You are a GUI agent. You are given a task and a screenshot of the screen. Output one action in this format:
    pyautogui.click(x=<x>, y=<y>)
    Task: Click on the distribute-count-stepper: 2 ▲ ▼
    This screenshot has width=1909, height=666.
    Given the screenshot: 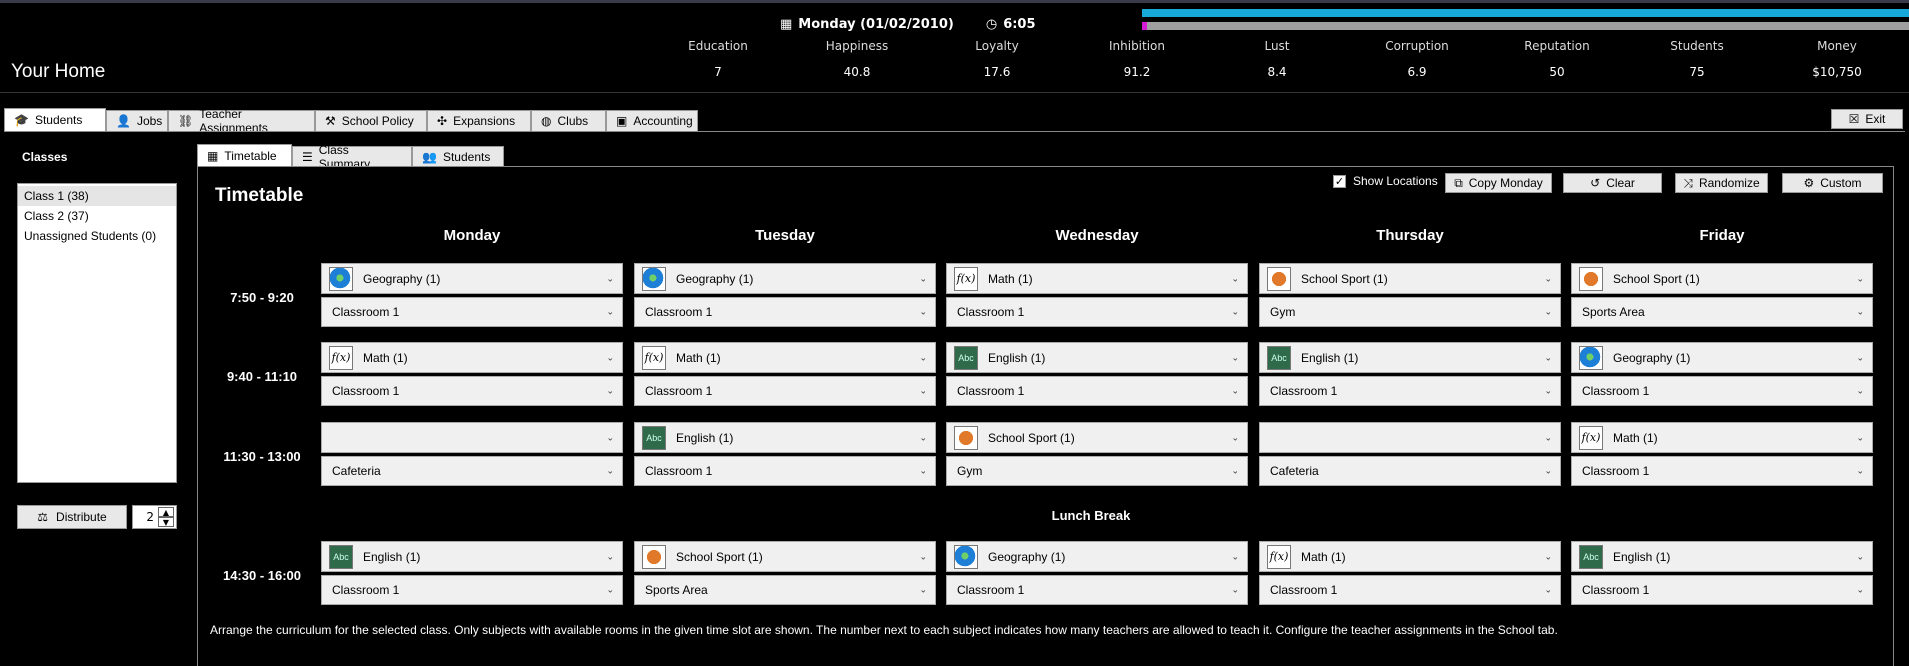 What is the action you would take?
    pyautogui.click(x=154, y=517)
    